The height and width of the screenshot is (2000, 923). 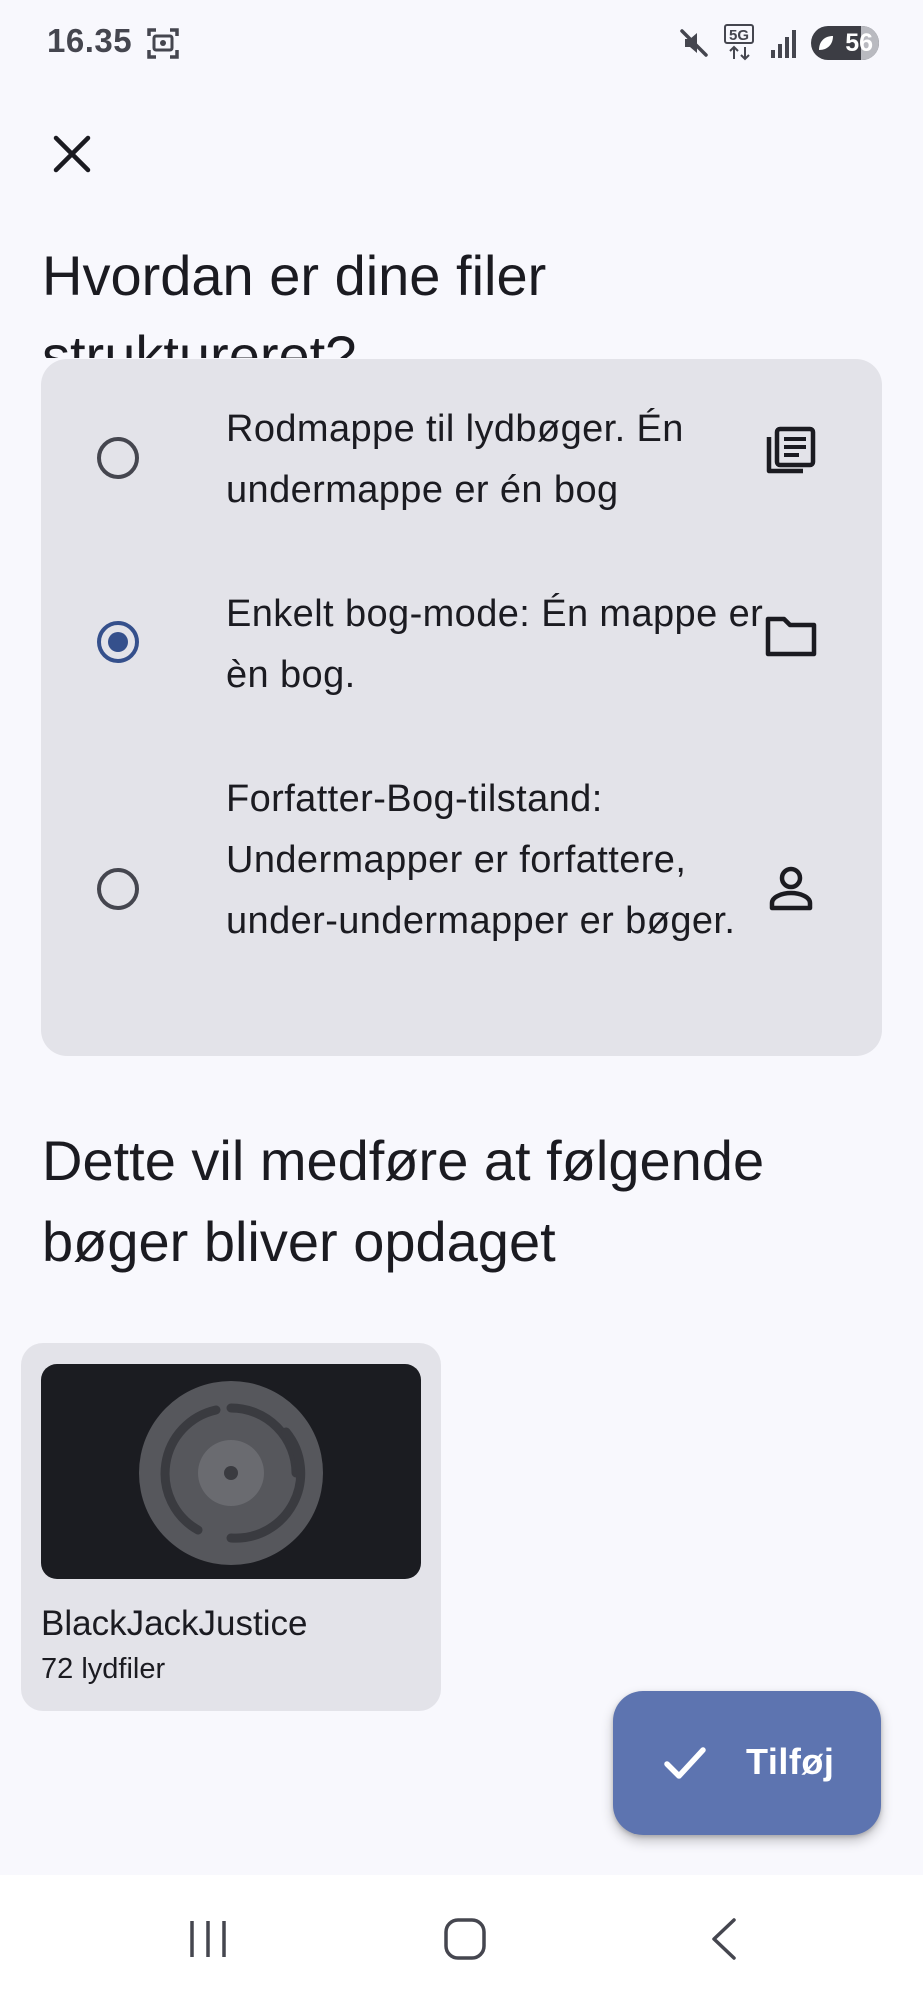 I want to click on recent-apps-icon, so click(x=208, y=1941).